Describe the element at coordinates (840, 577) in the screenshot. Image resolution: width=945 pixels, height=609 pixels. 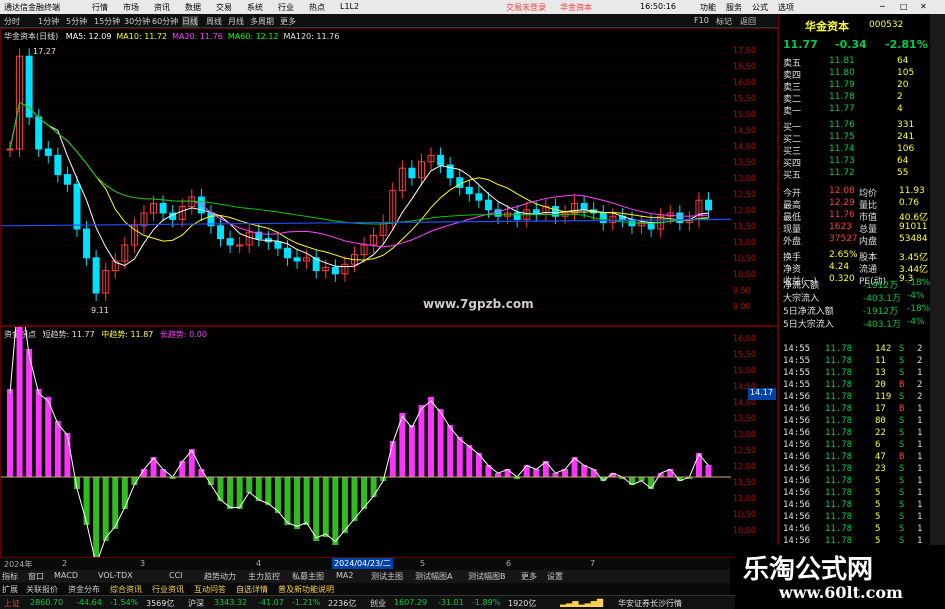
I see `site-logo: 乐淘公式网 www.60lt.com` at that location.